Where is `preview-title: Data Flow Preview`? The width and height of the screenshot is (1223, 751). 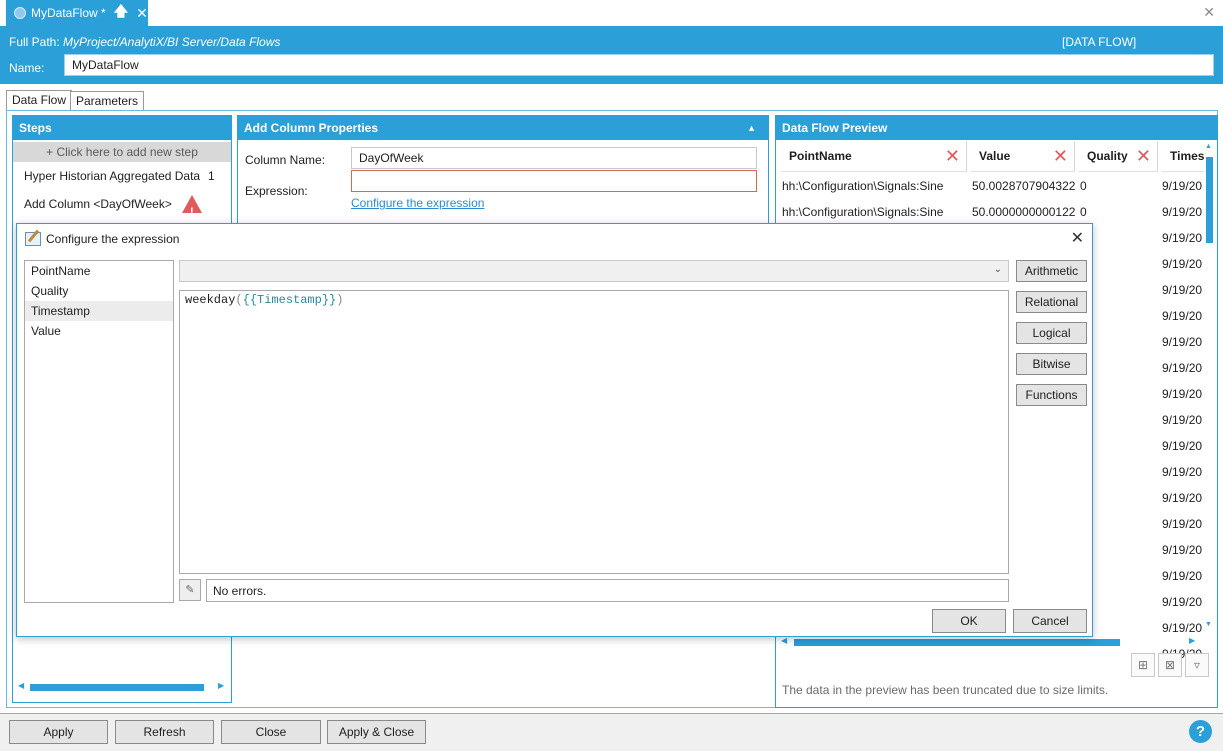
preview-title: Data Flow Preview is located at coordinates (996, 128).